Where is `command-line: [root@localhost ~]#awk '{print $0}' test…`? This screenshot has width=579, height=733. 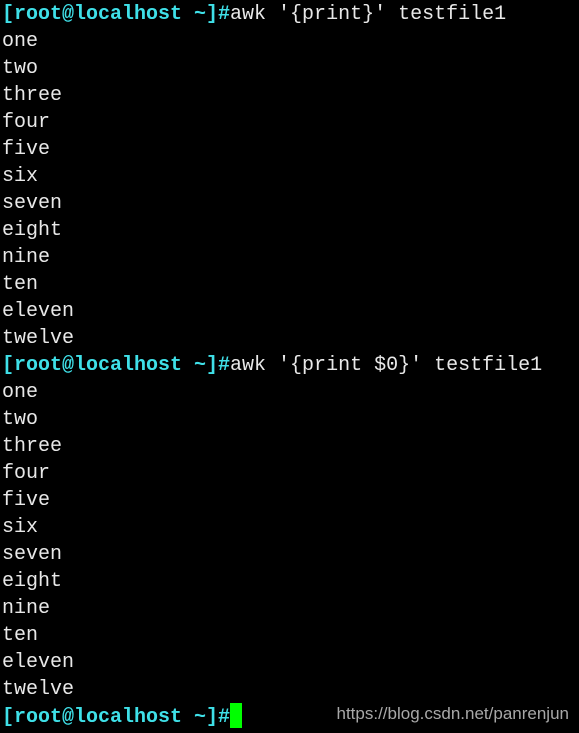 command-line: [root@localhost ~]#awk '{print $0}' test… is located at coordinates (272, 365).